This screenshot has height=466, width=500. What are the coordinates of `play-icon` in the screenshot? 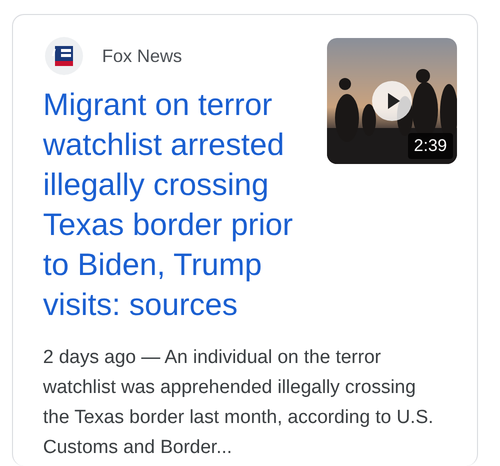 It's located at (392, 101).